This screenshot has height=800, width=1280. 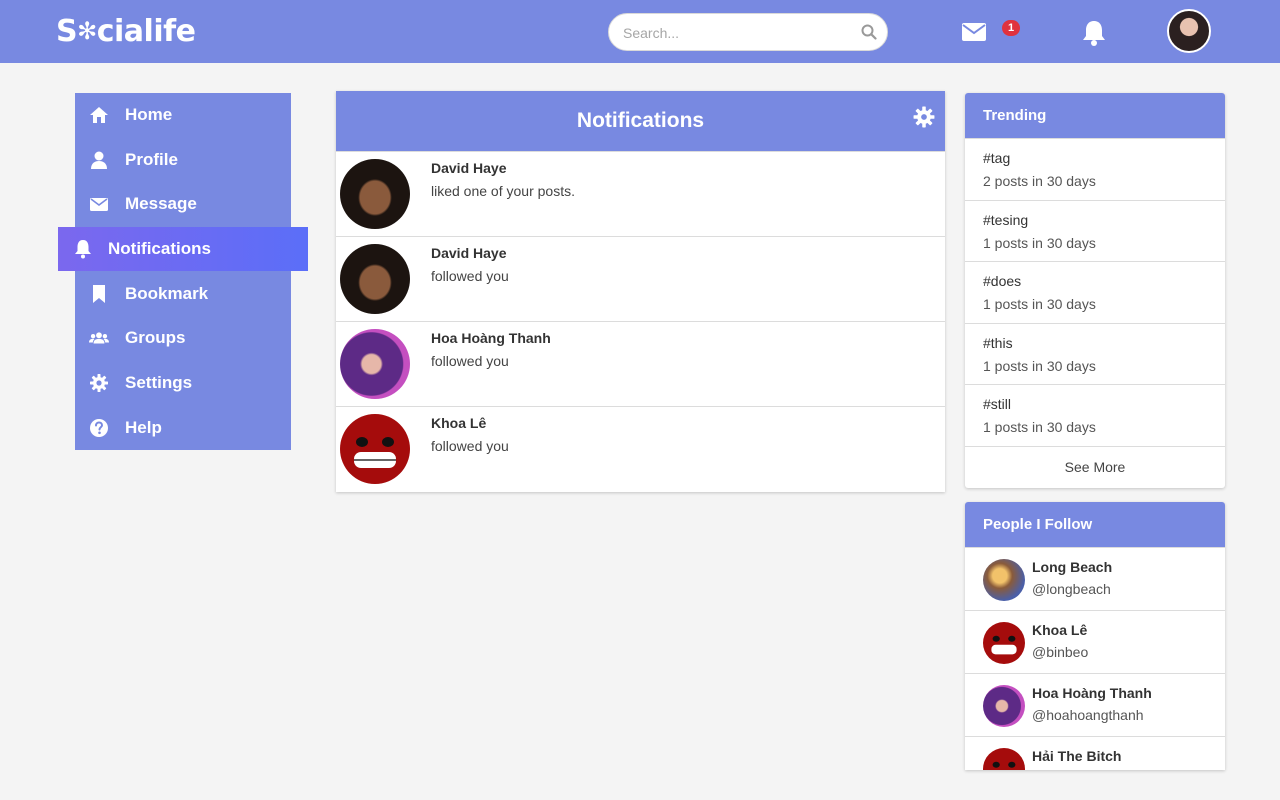 I want to click on app-logo: S✻cialife, so click(x=126, y=31).